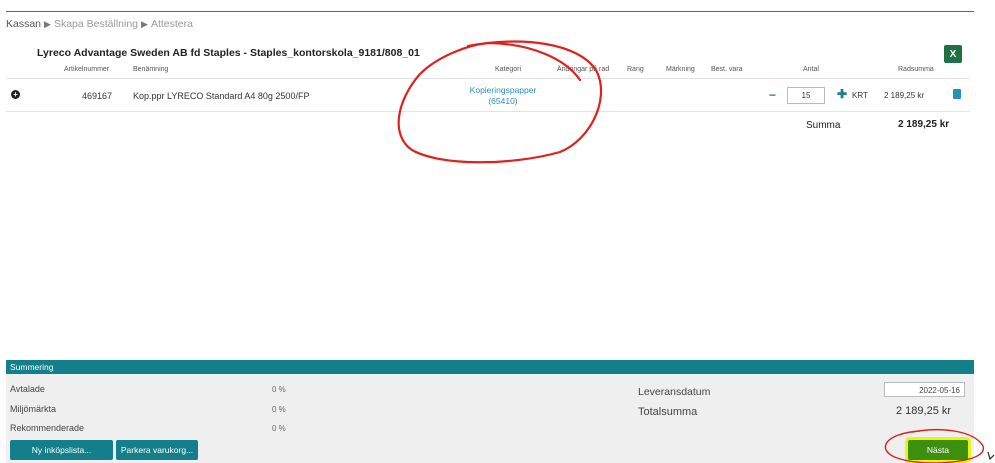 Image resolution: width=995 pixels, height=463 pixels. What do you see at coordinates (680, 69) in the screenshot?
I see `header-marking: Märkning` at bounding box center [680, 69].